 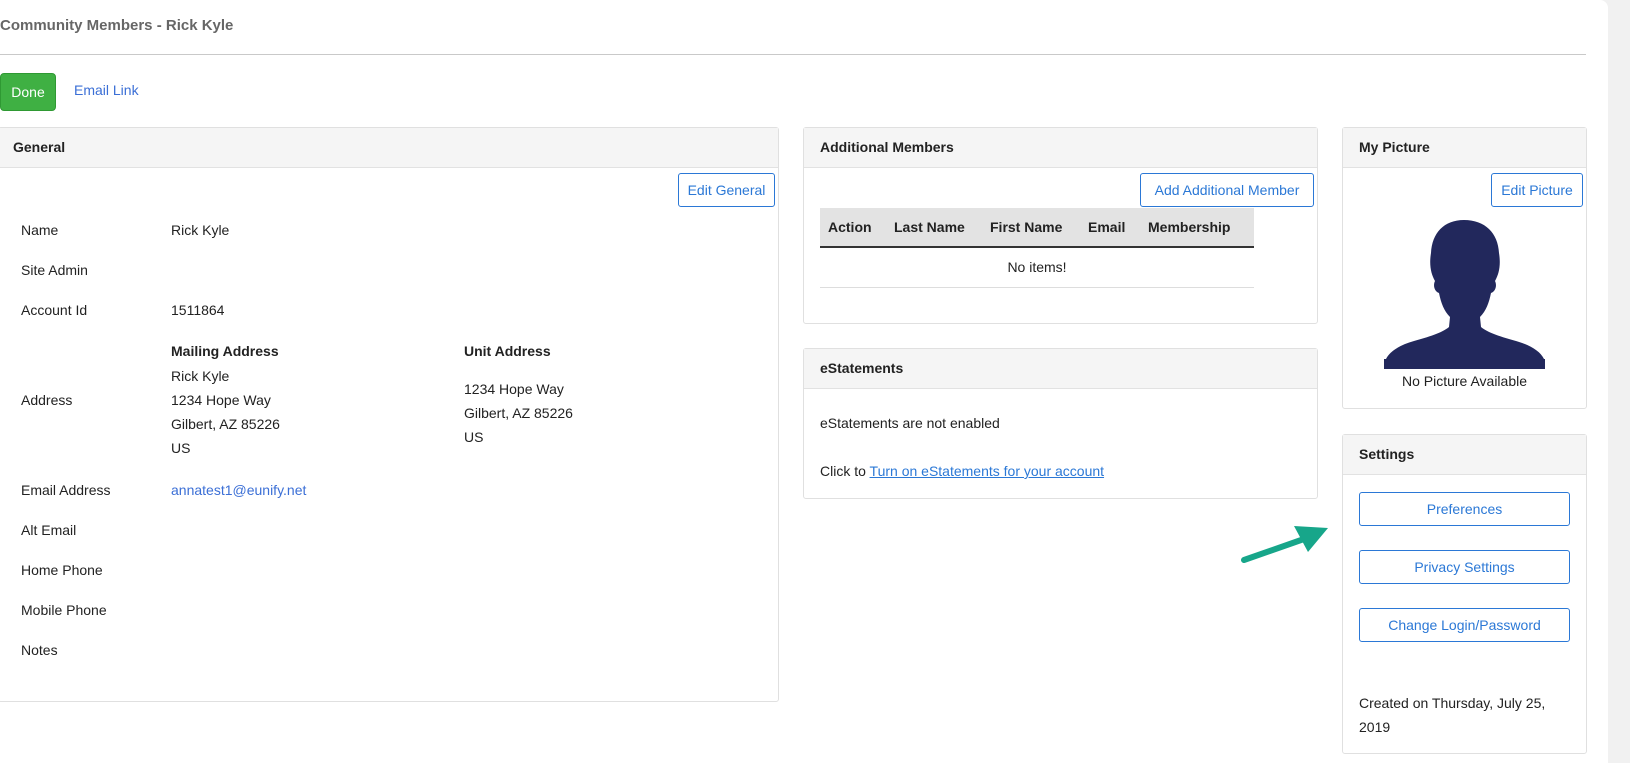 What do you see at coordinates (28, 92) in the screenshot?
I see `done-button: Done` at bounding box center [28, 92].